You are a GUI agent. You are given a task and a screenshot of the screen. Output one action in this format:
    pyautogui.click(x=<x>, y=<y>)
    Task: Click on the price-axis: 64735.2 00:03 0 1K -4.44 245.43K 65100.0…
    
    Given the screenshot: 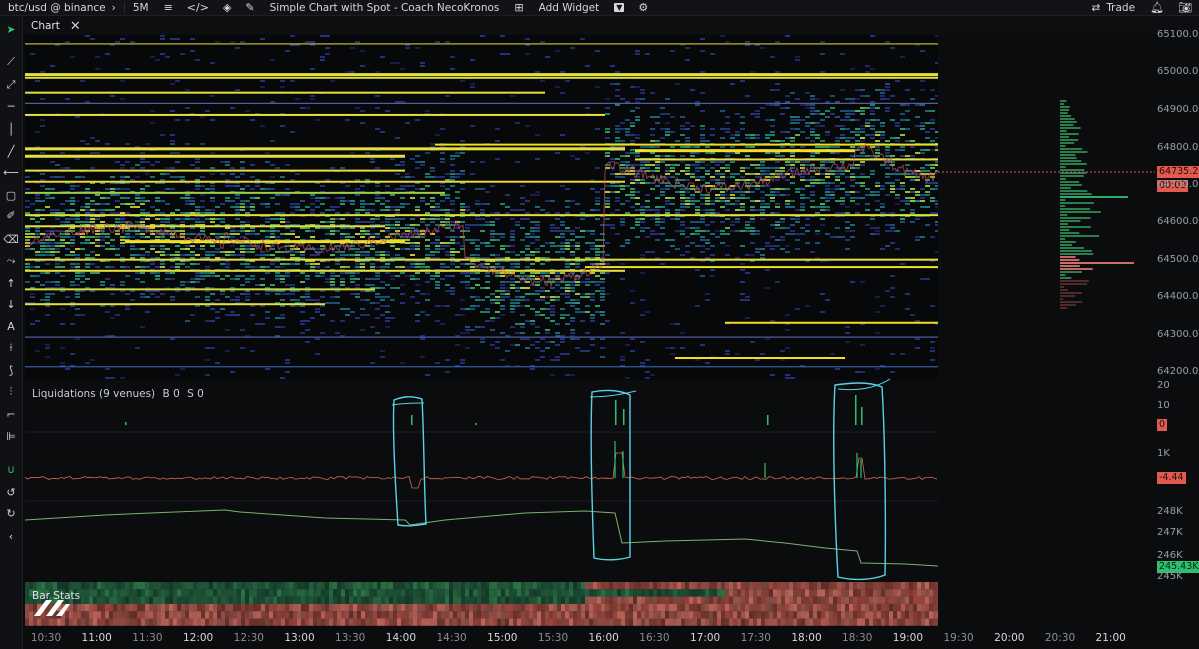 What is the action you would take?
    pyautogui.click(x=1177, y=327)
    